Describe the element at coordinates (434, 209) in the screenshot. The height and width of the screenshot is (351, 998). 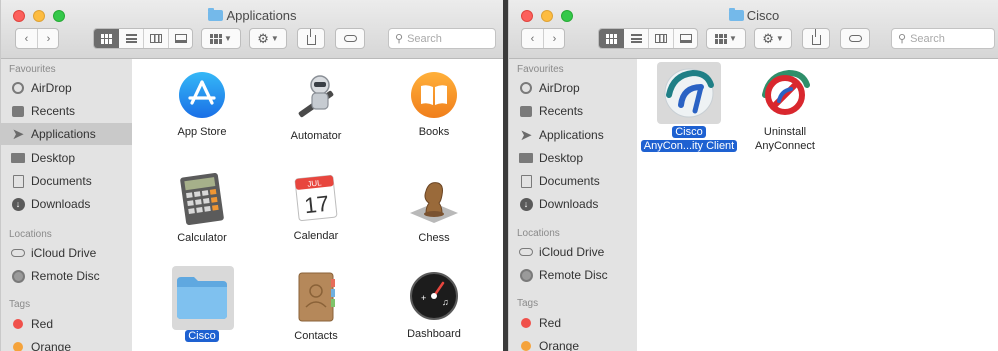
I see `file-chess: Chess` at that location.